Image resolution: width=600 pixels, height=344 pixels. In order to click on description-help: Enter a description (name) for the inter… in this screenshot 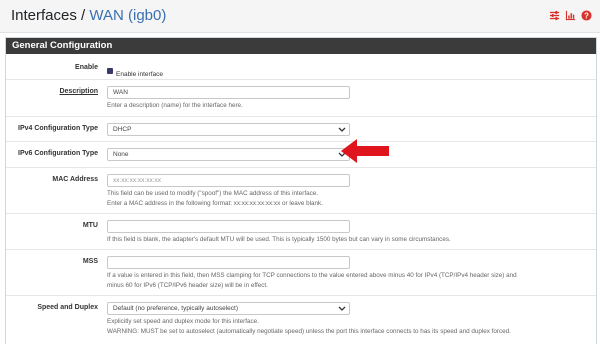, I will do `click(175, 105)`.